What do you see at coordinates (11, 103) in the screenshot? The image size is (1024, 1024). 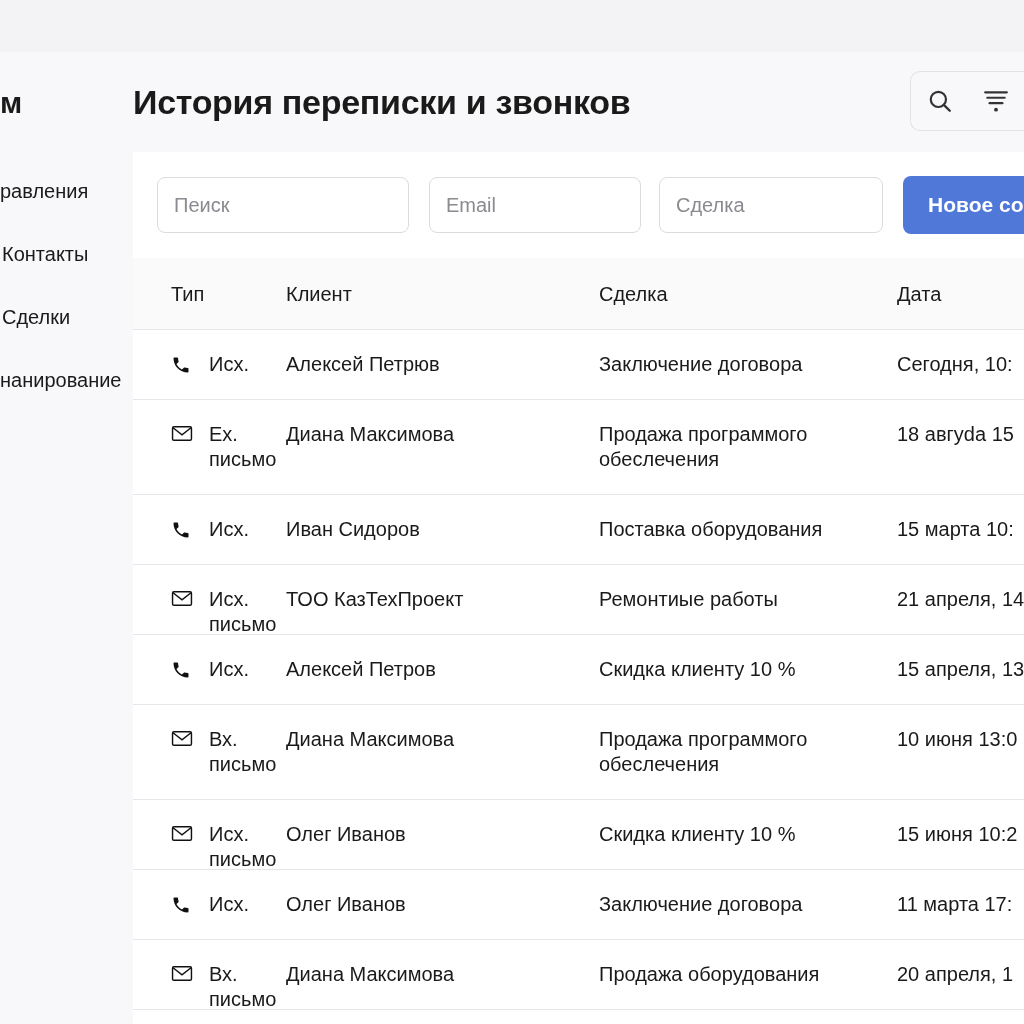 I see `app-logo: м` at bounding box center [11, 103].